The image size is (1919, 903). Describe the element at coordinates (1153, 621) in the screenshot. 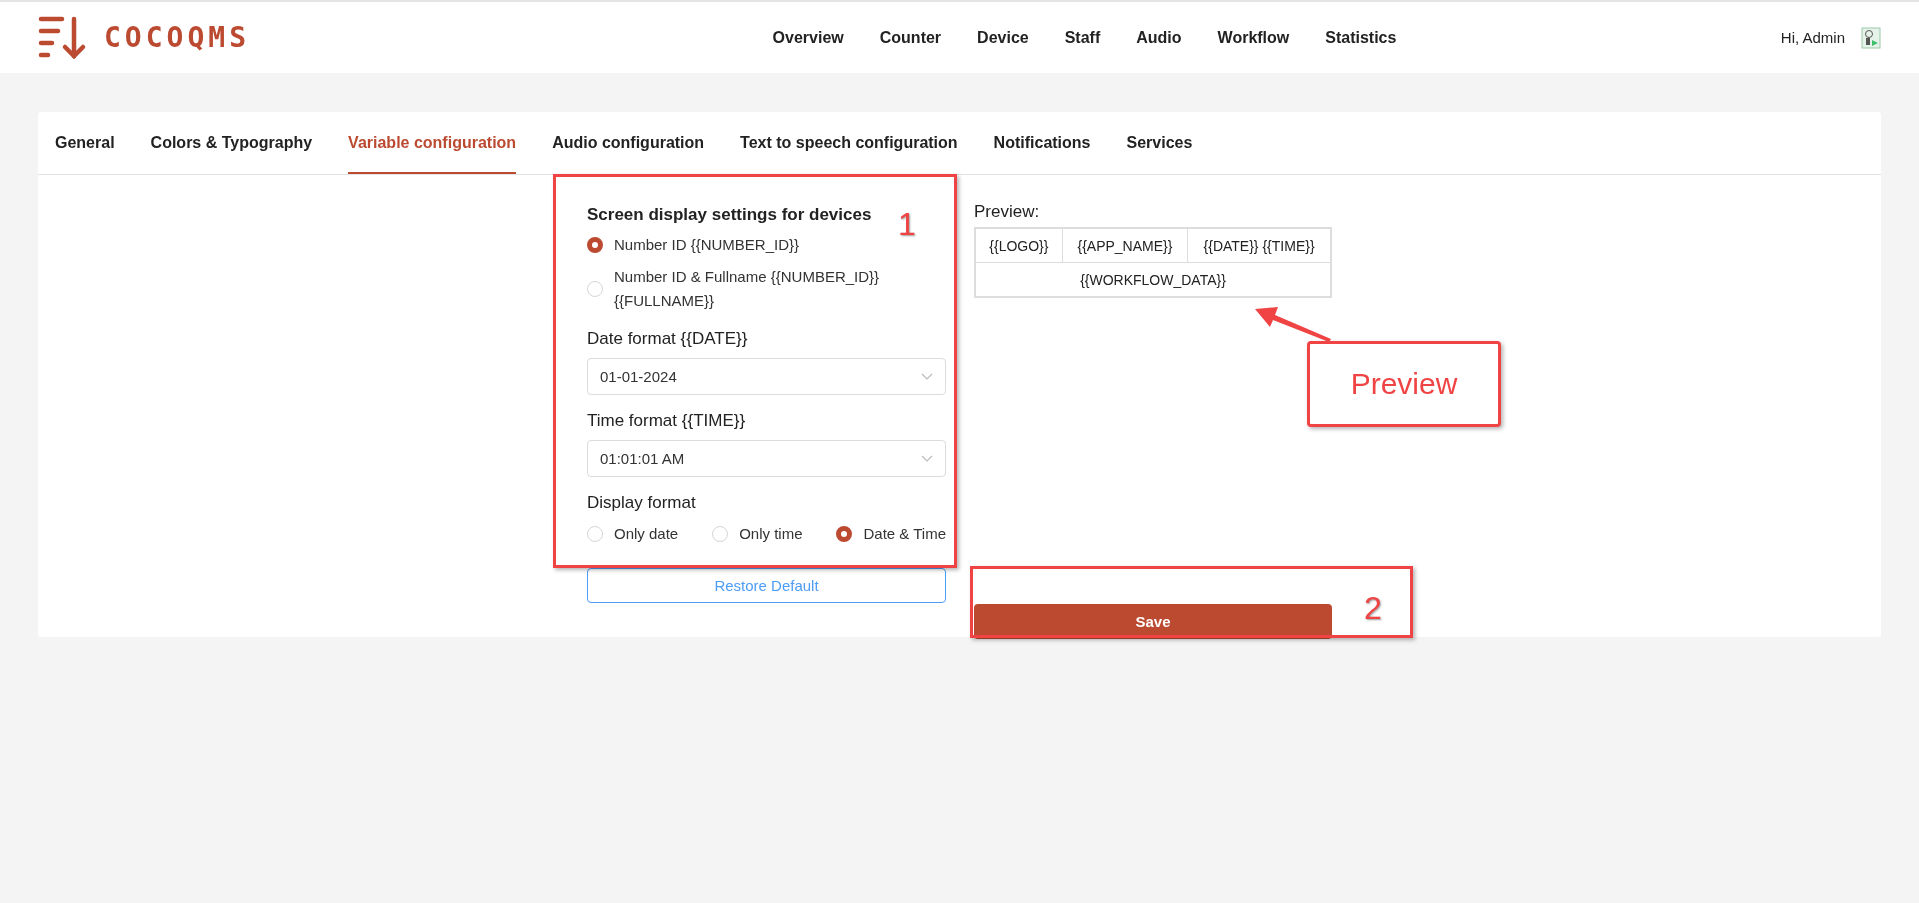

I see `save-button: Save` at that location.